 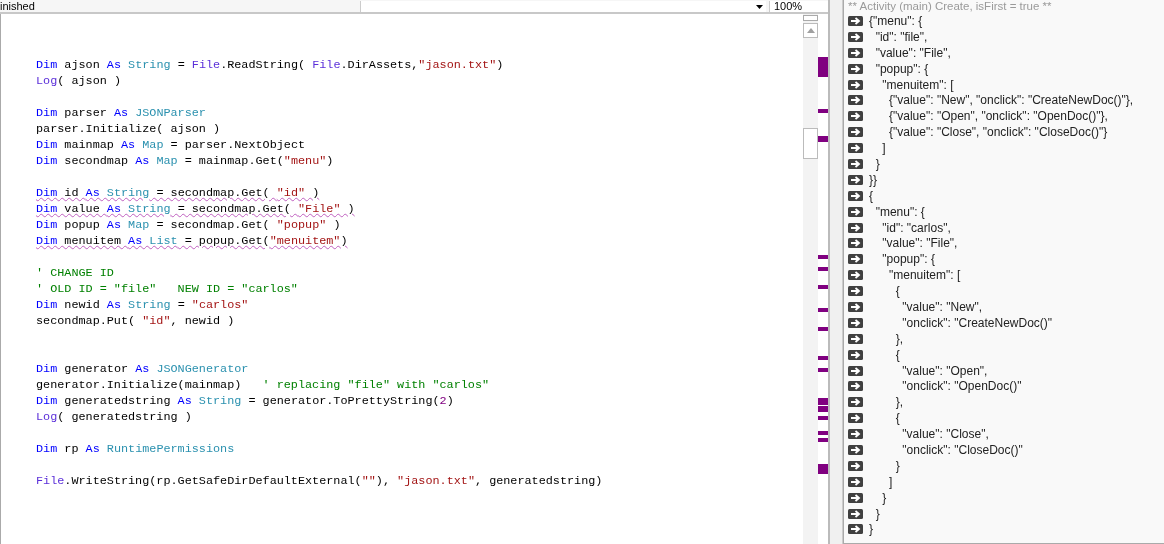 What do you see at coordinates (135, 321) in the screenshot?
I see `code-line: secondmap.Put( "id", newid )` at bounding box center [135, 321].